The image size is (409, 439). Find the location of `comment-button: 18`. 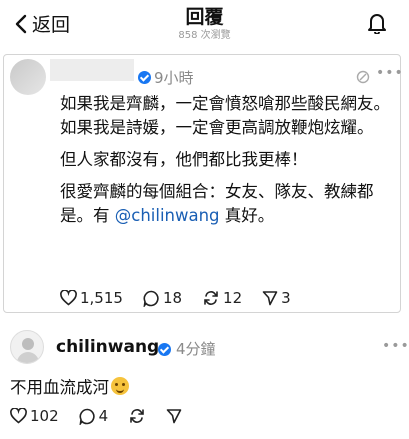

comment-button: 18 is located at coordinates (162, 298).